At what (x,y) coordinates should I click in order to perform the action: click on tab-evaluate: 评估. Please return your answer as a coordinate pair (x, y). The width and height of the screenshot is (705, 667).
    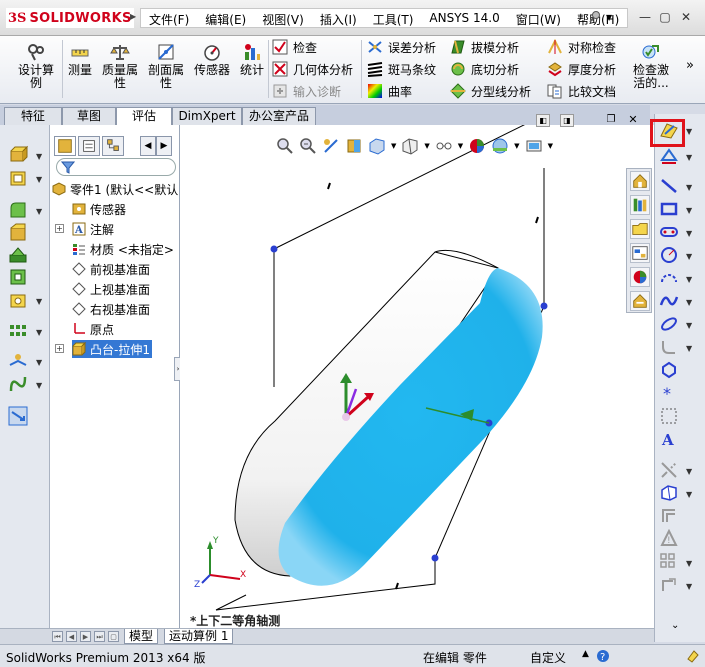
    Looking at the image, I should click on (144, 116).